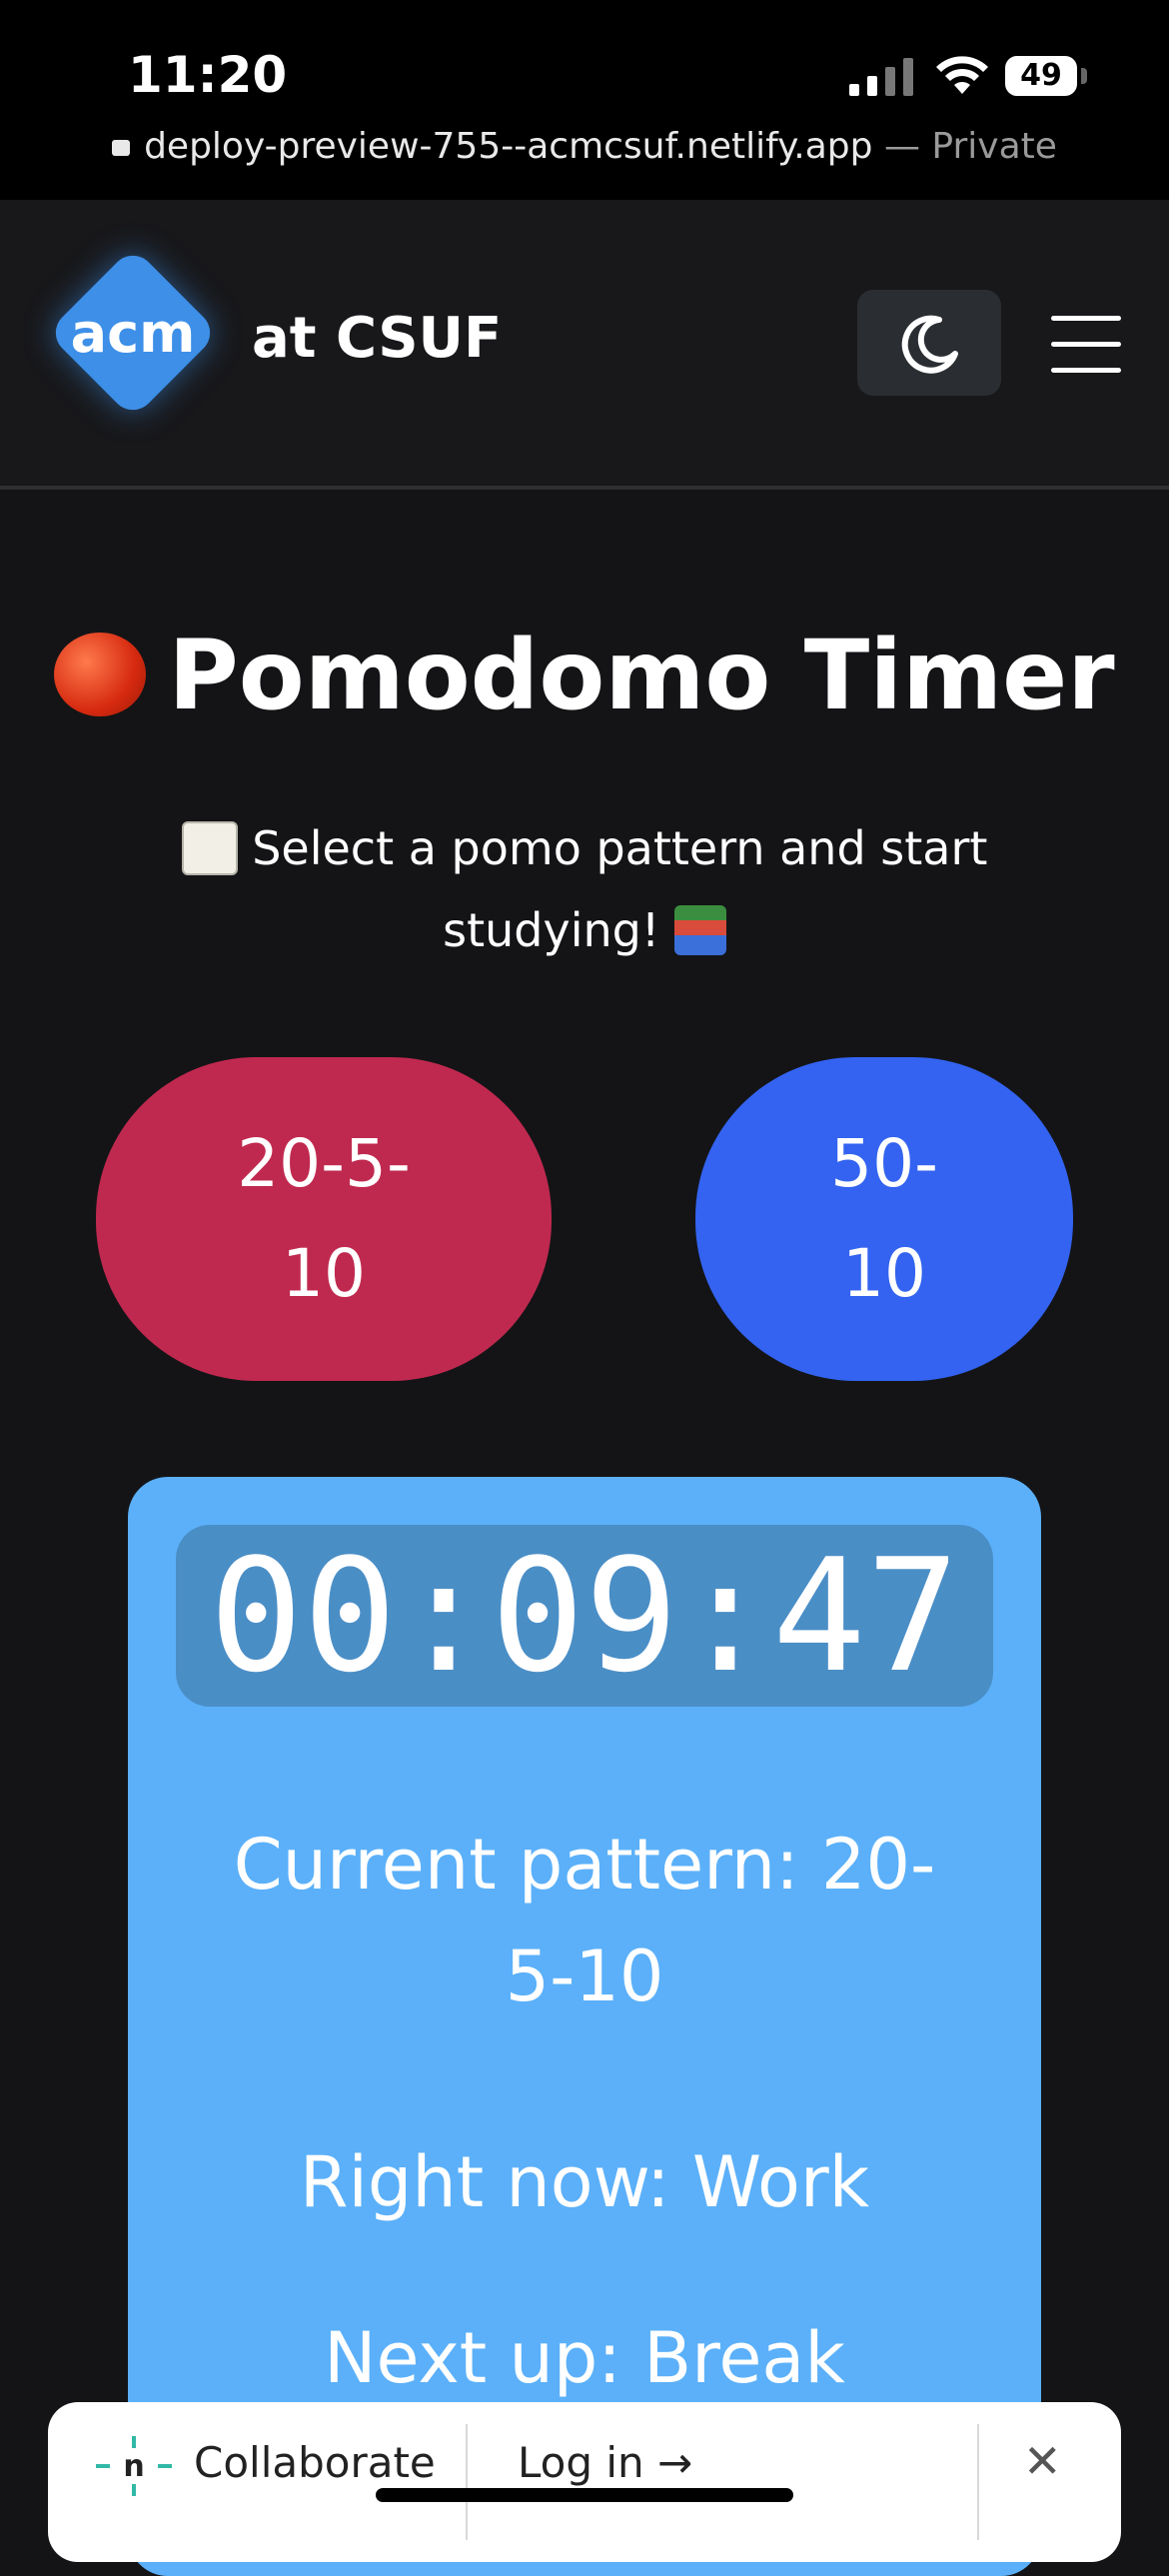 The height and width of the screenshot is (2576, 1169). What do you see at coordinates (584, 675) in the screenshot?
I see `page-title: Pomodomo Timer` at bounding box center [584, 675].